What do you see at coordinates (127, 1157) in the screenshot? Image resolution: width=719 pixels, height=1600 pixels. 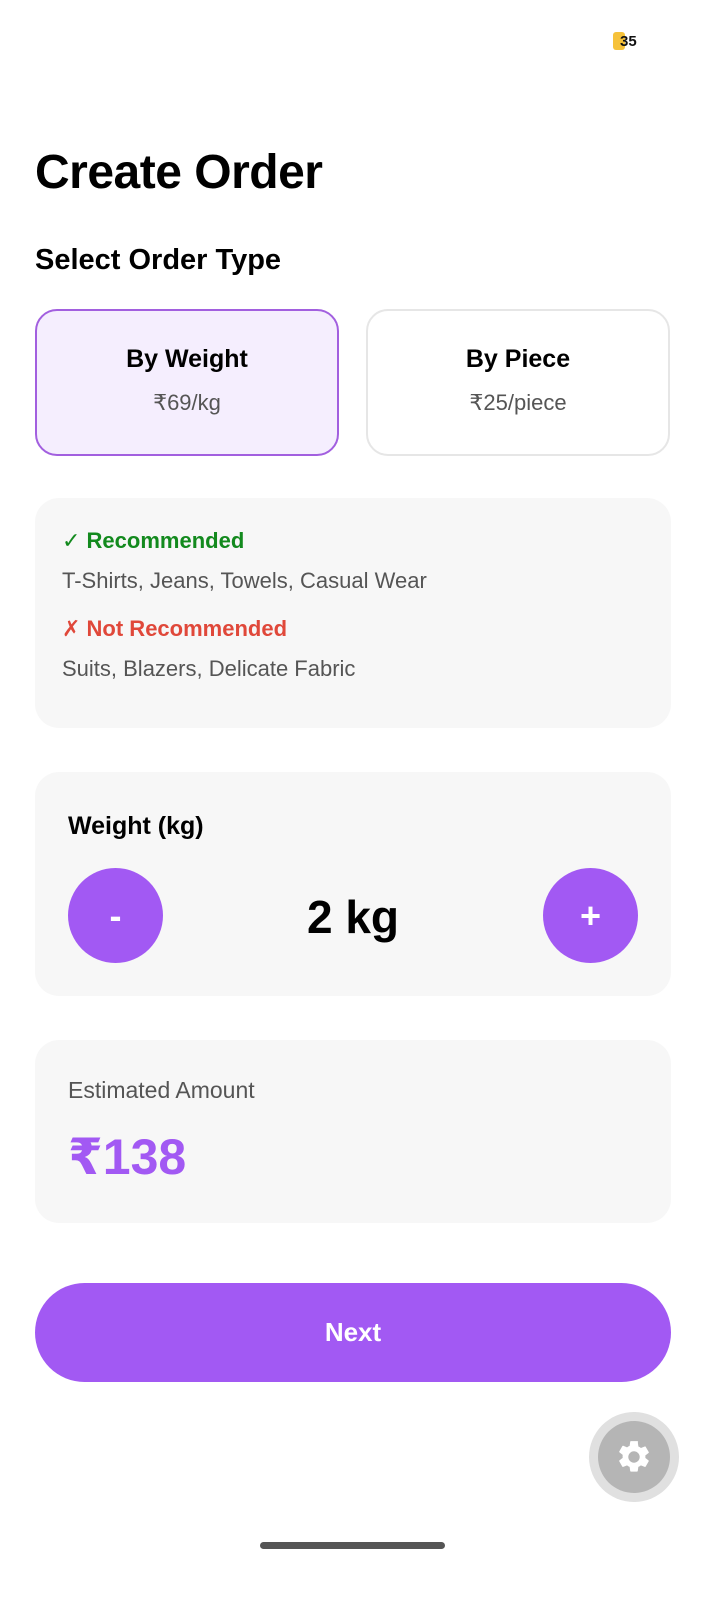 I see `estimated-amount-value: ₹138` at bounding box center [127, 1157].